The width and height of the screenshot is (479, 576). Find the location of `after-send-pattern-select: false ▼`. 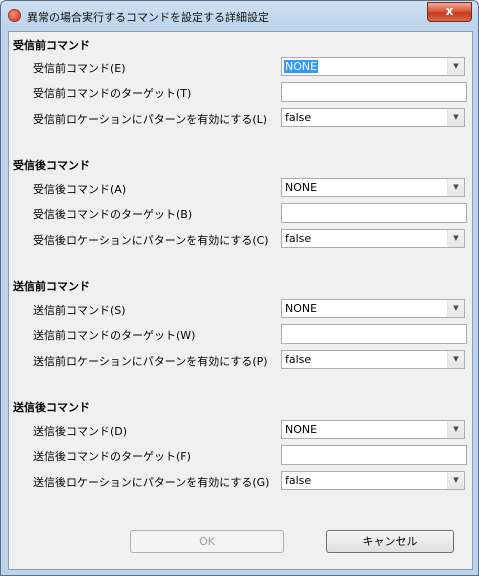

after-send-pattern-select: false ▼ is located at coordinates (373, 480).